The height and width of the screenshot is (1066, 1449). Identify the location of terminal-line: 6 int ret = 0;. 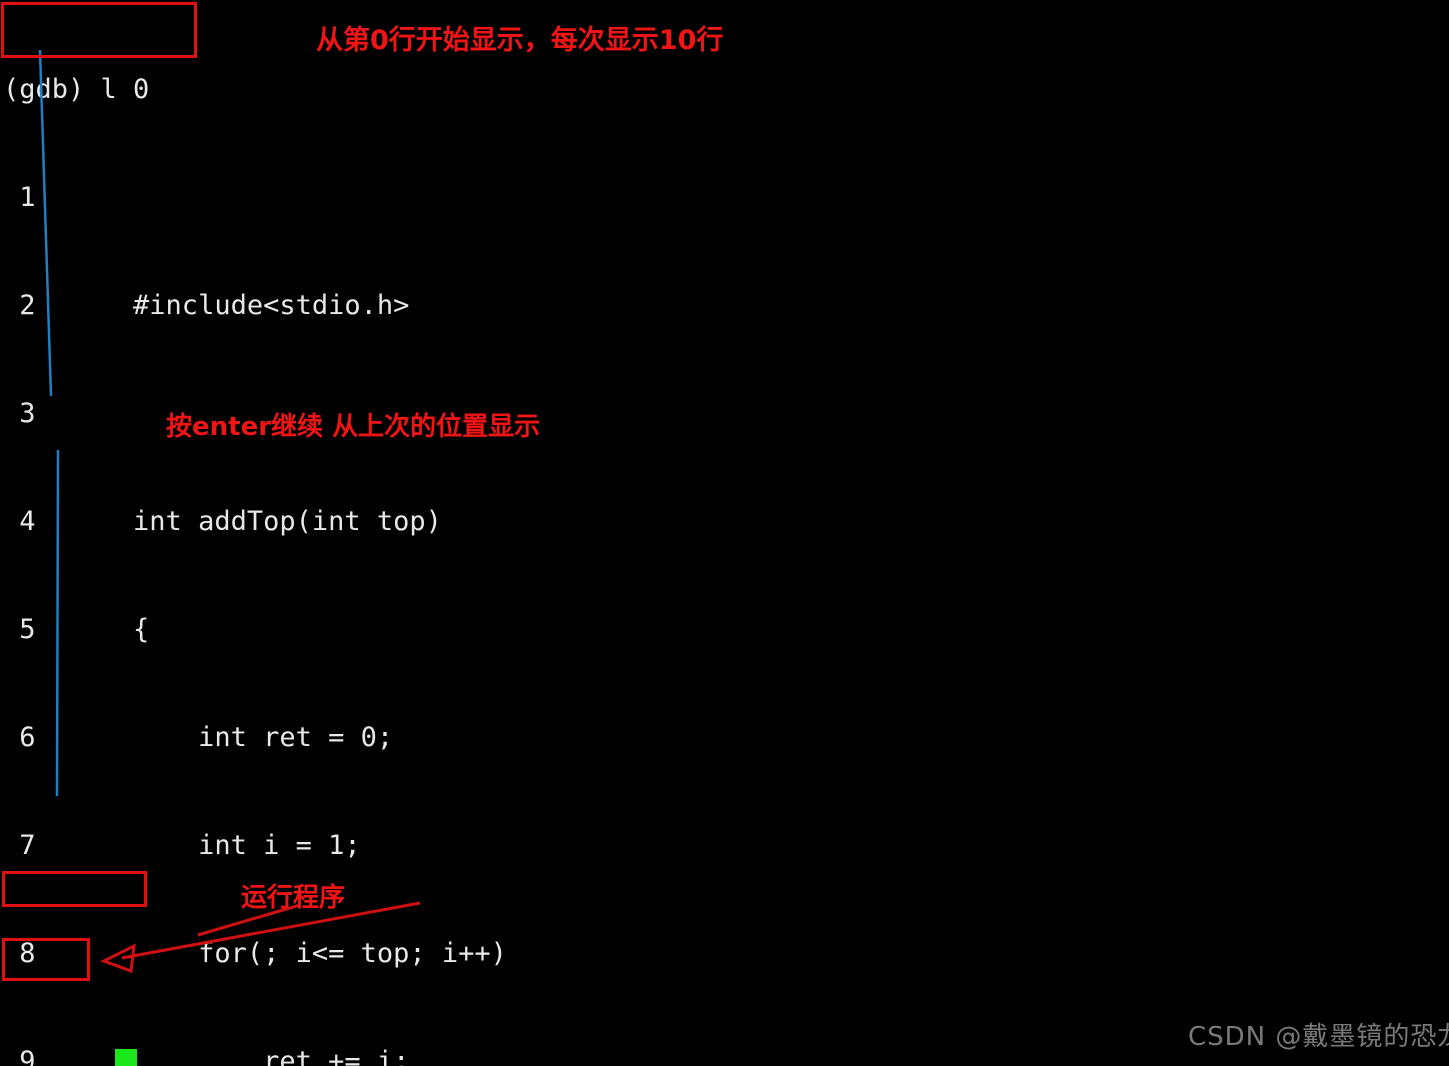
(198, 737).